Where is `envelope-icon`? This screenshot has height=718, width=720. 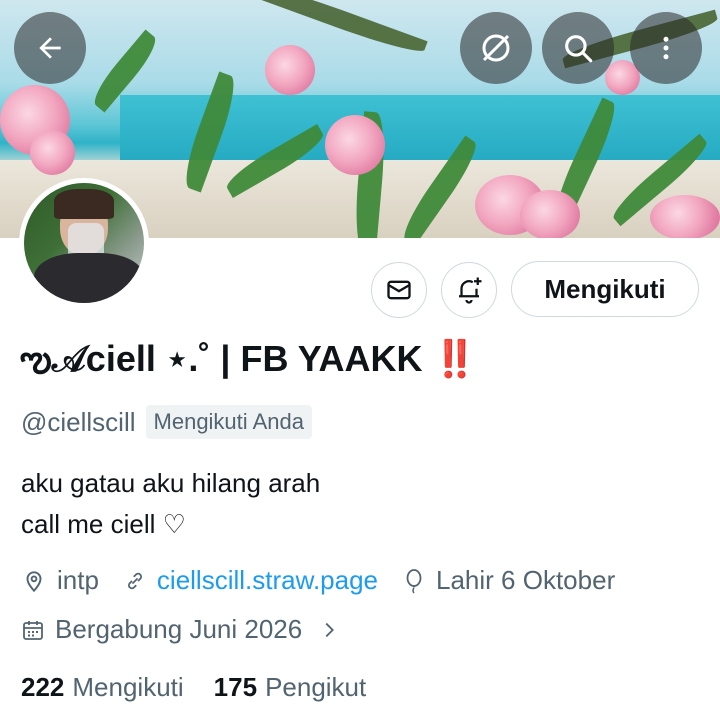
envelope-icon is located at coordinates (399, 290).